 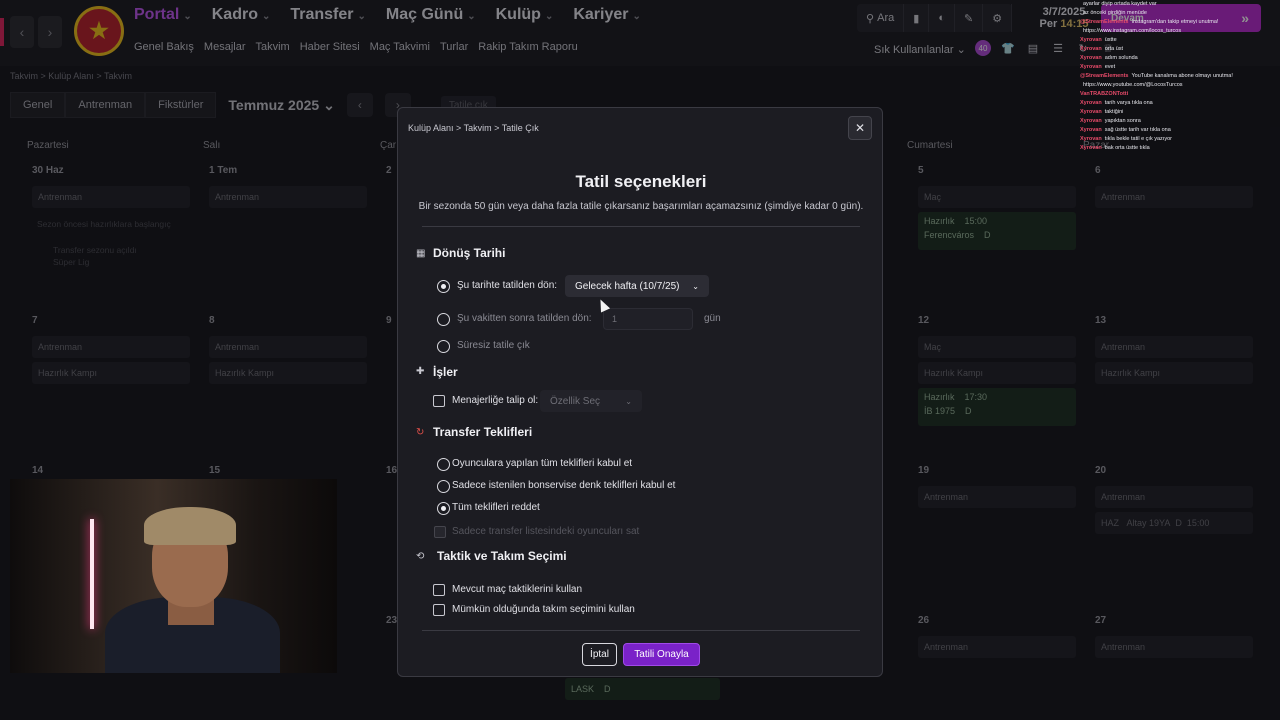 I want to click on jobs-heading: İşler, so click(x=445, y=372).